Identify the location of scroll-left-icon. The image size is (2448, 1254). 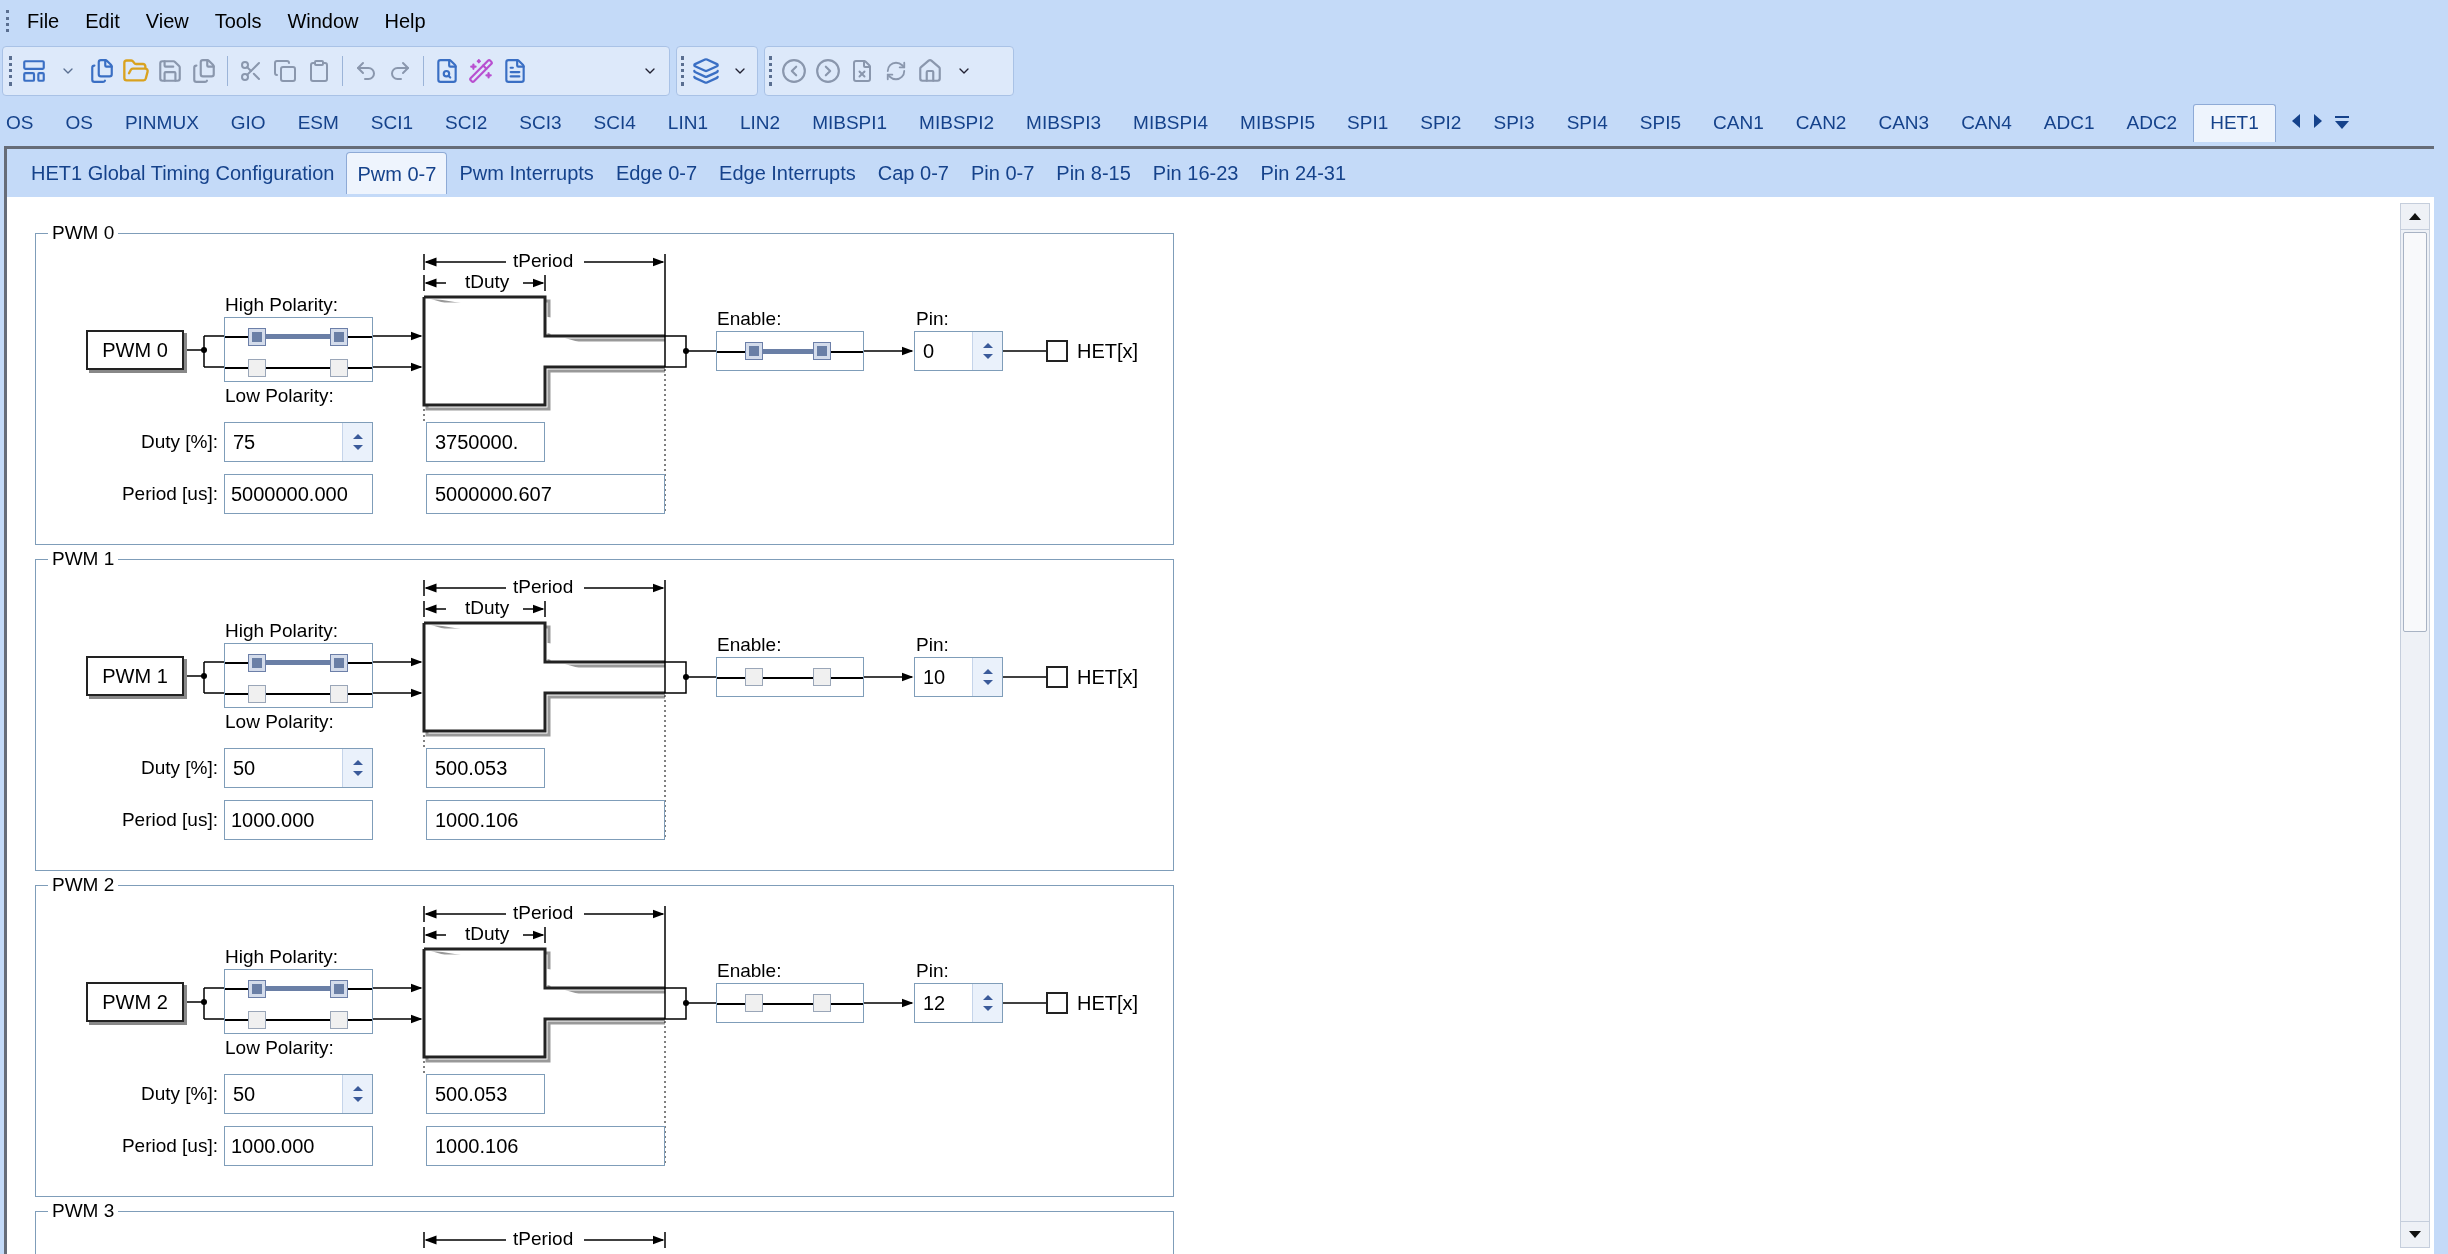
(2295, 121).